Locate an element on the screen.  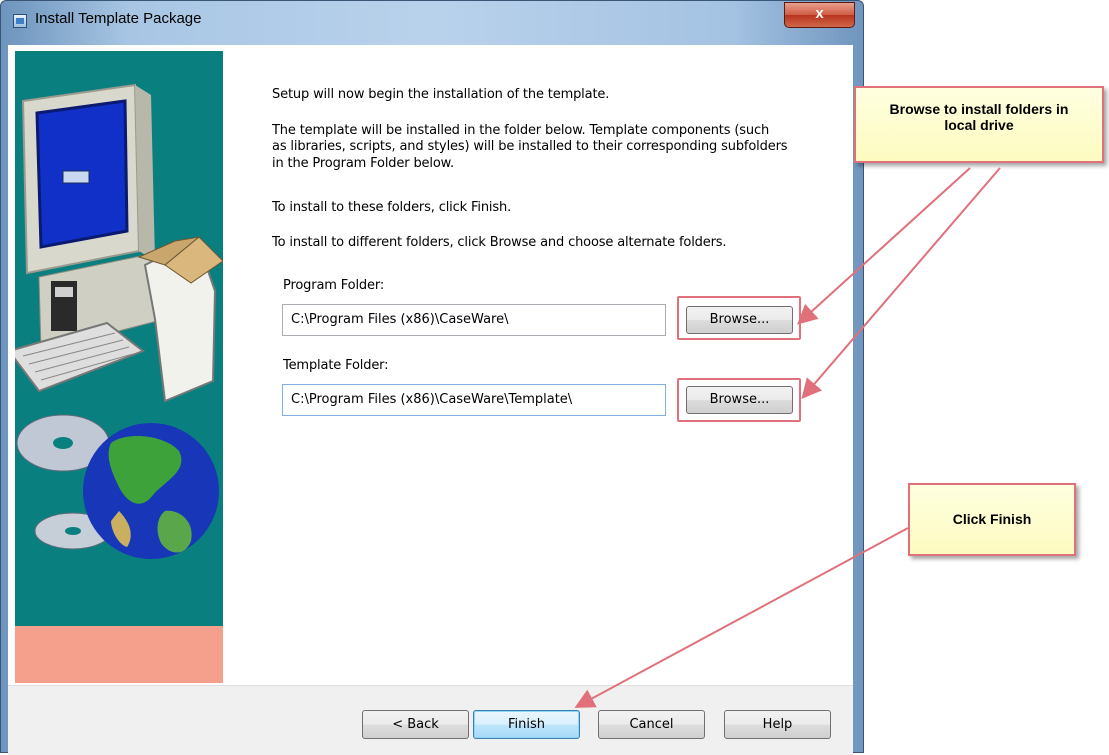
description-line-3: in the Program Folder below. is located at coordinates (363, 163).